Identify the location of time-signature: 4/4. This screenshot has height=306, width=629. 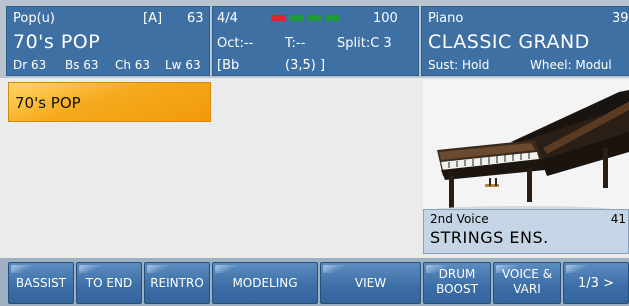
(227, 18).